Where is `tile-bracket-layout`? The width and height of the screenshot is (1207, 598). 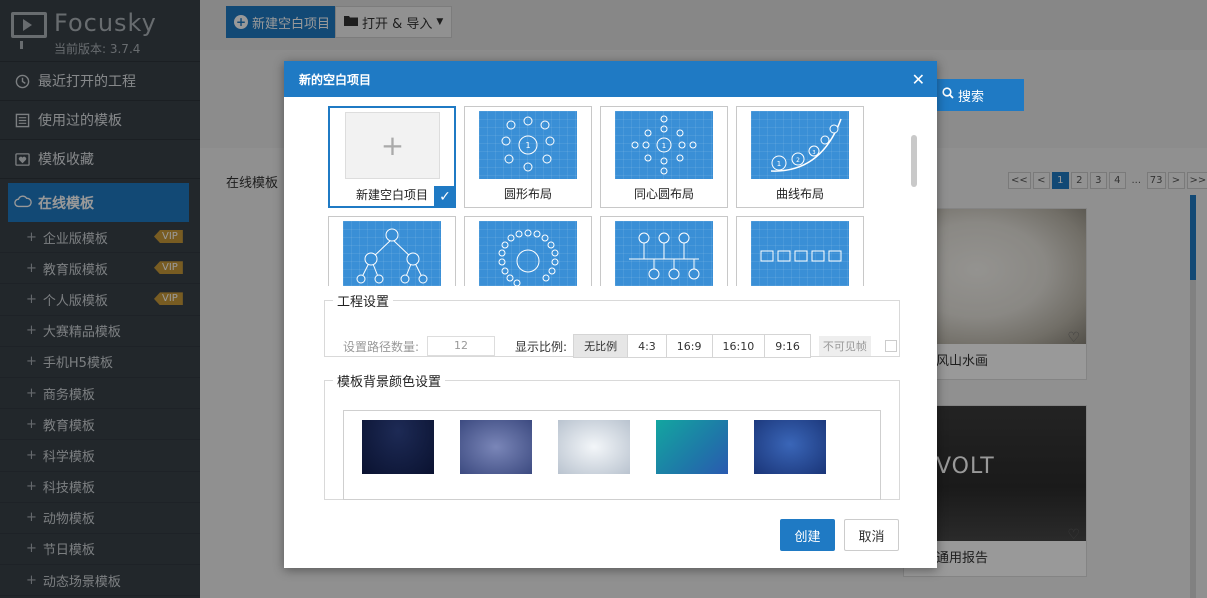
tile-bracket-layout is located at coordinates (800, 251).